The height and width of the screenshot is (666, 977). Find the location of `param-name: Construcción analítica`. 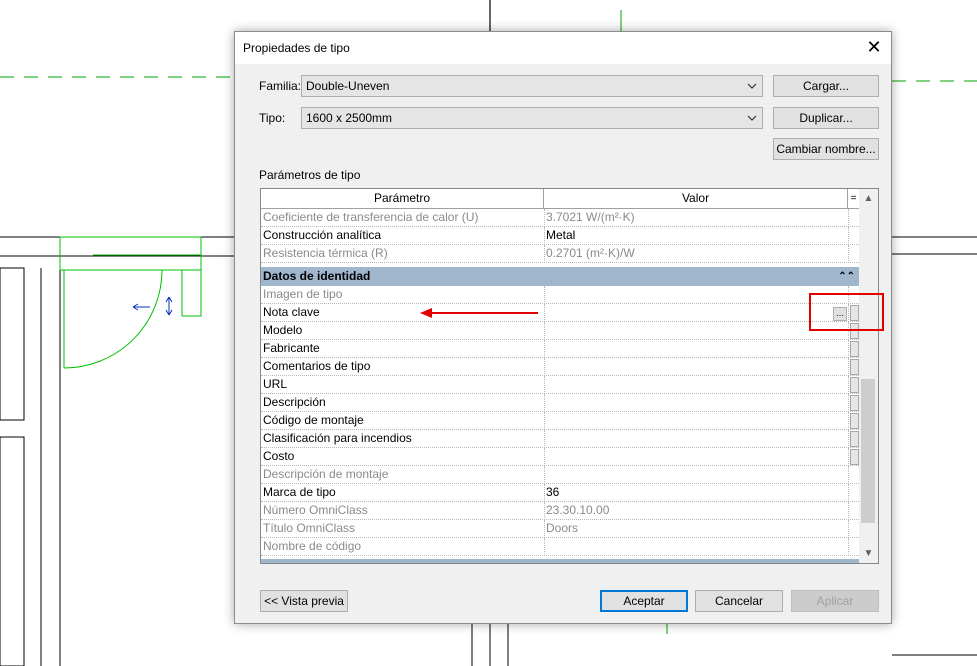

param-name: Construcción analítica is located at coordinates (322, 235).